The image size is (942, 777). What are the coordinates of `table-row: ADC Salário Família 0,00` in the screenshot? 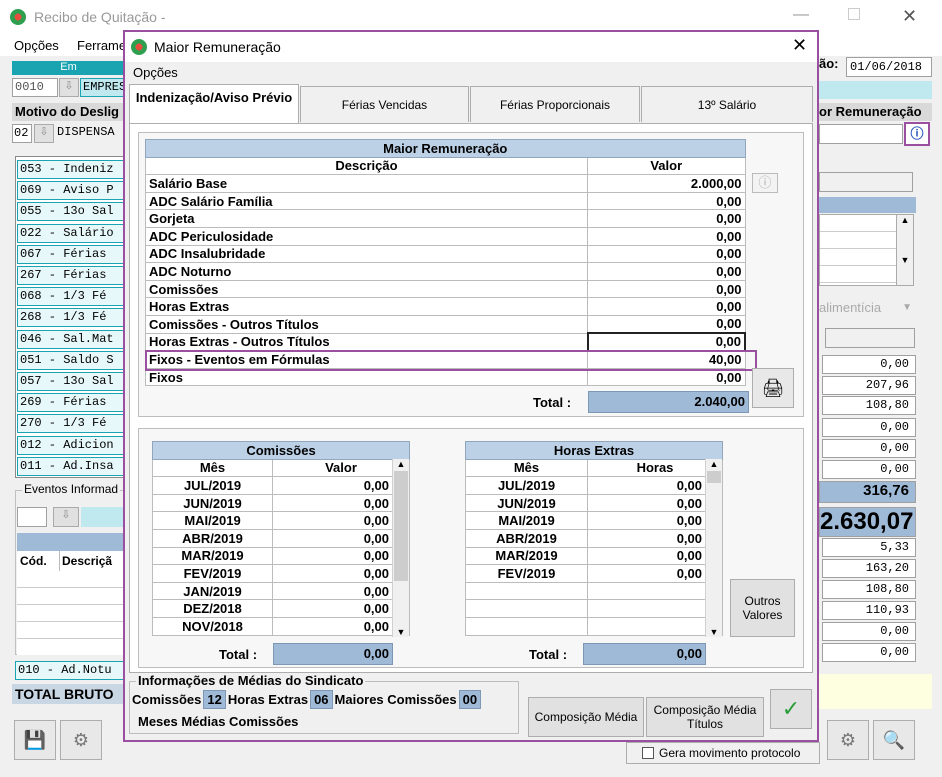 It's located at (445, 201).